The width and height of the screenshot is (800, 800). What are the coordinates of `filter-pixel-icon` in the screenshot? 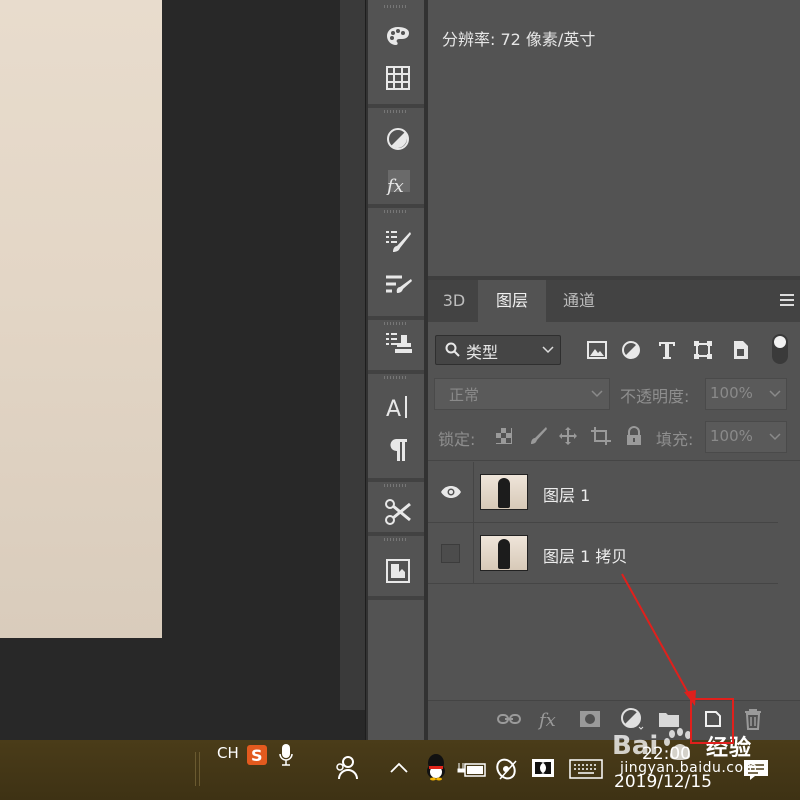 It's located at (597, 350).